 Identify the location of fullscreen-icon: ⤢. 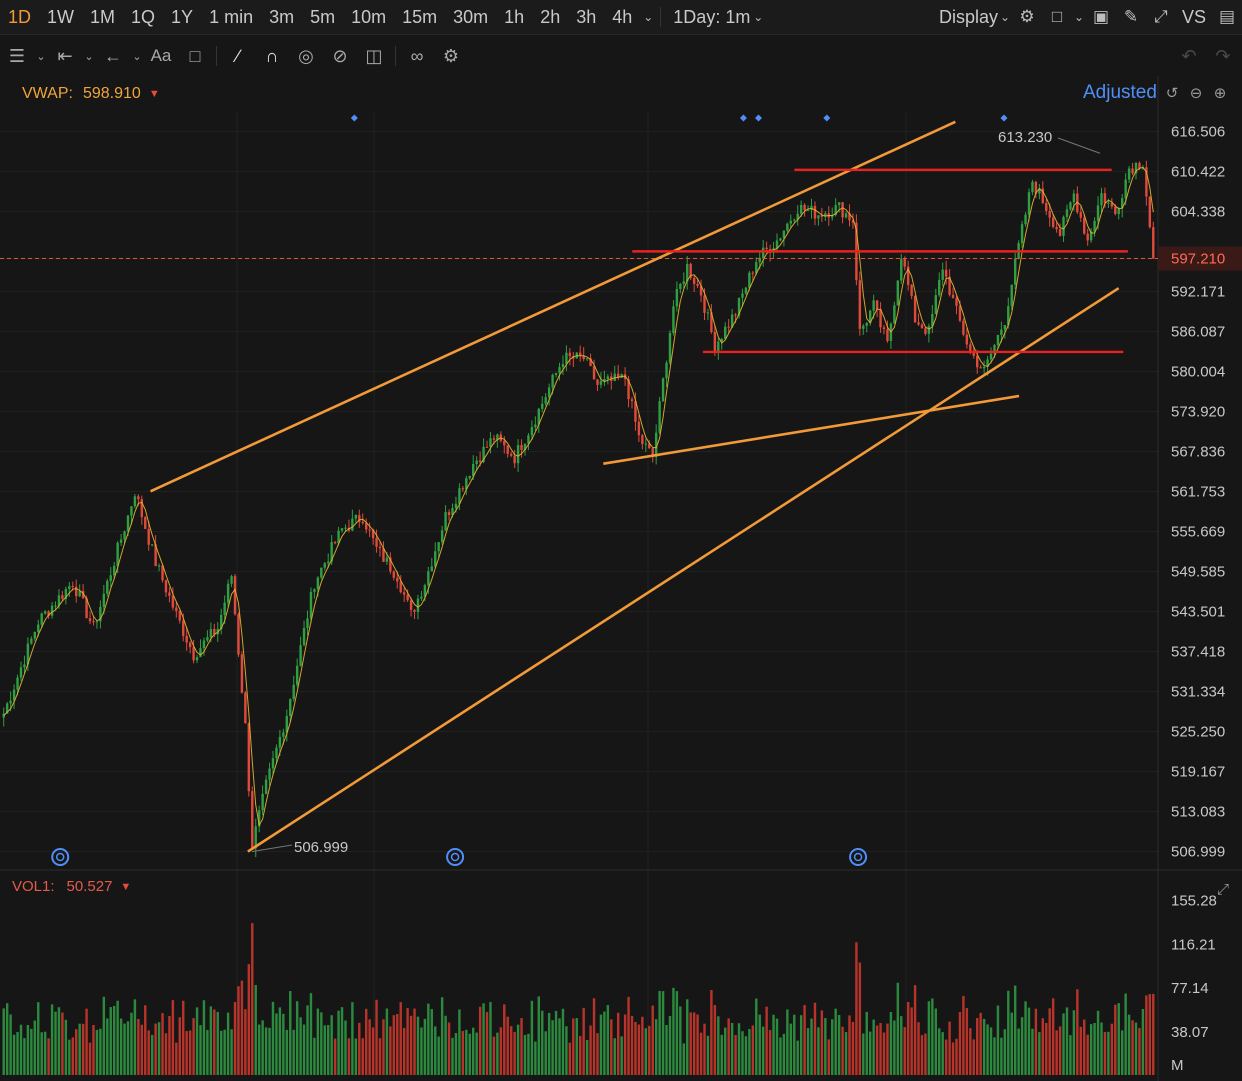
(1161, 17).